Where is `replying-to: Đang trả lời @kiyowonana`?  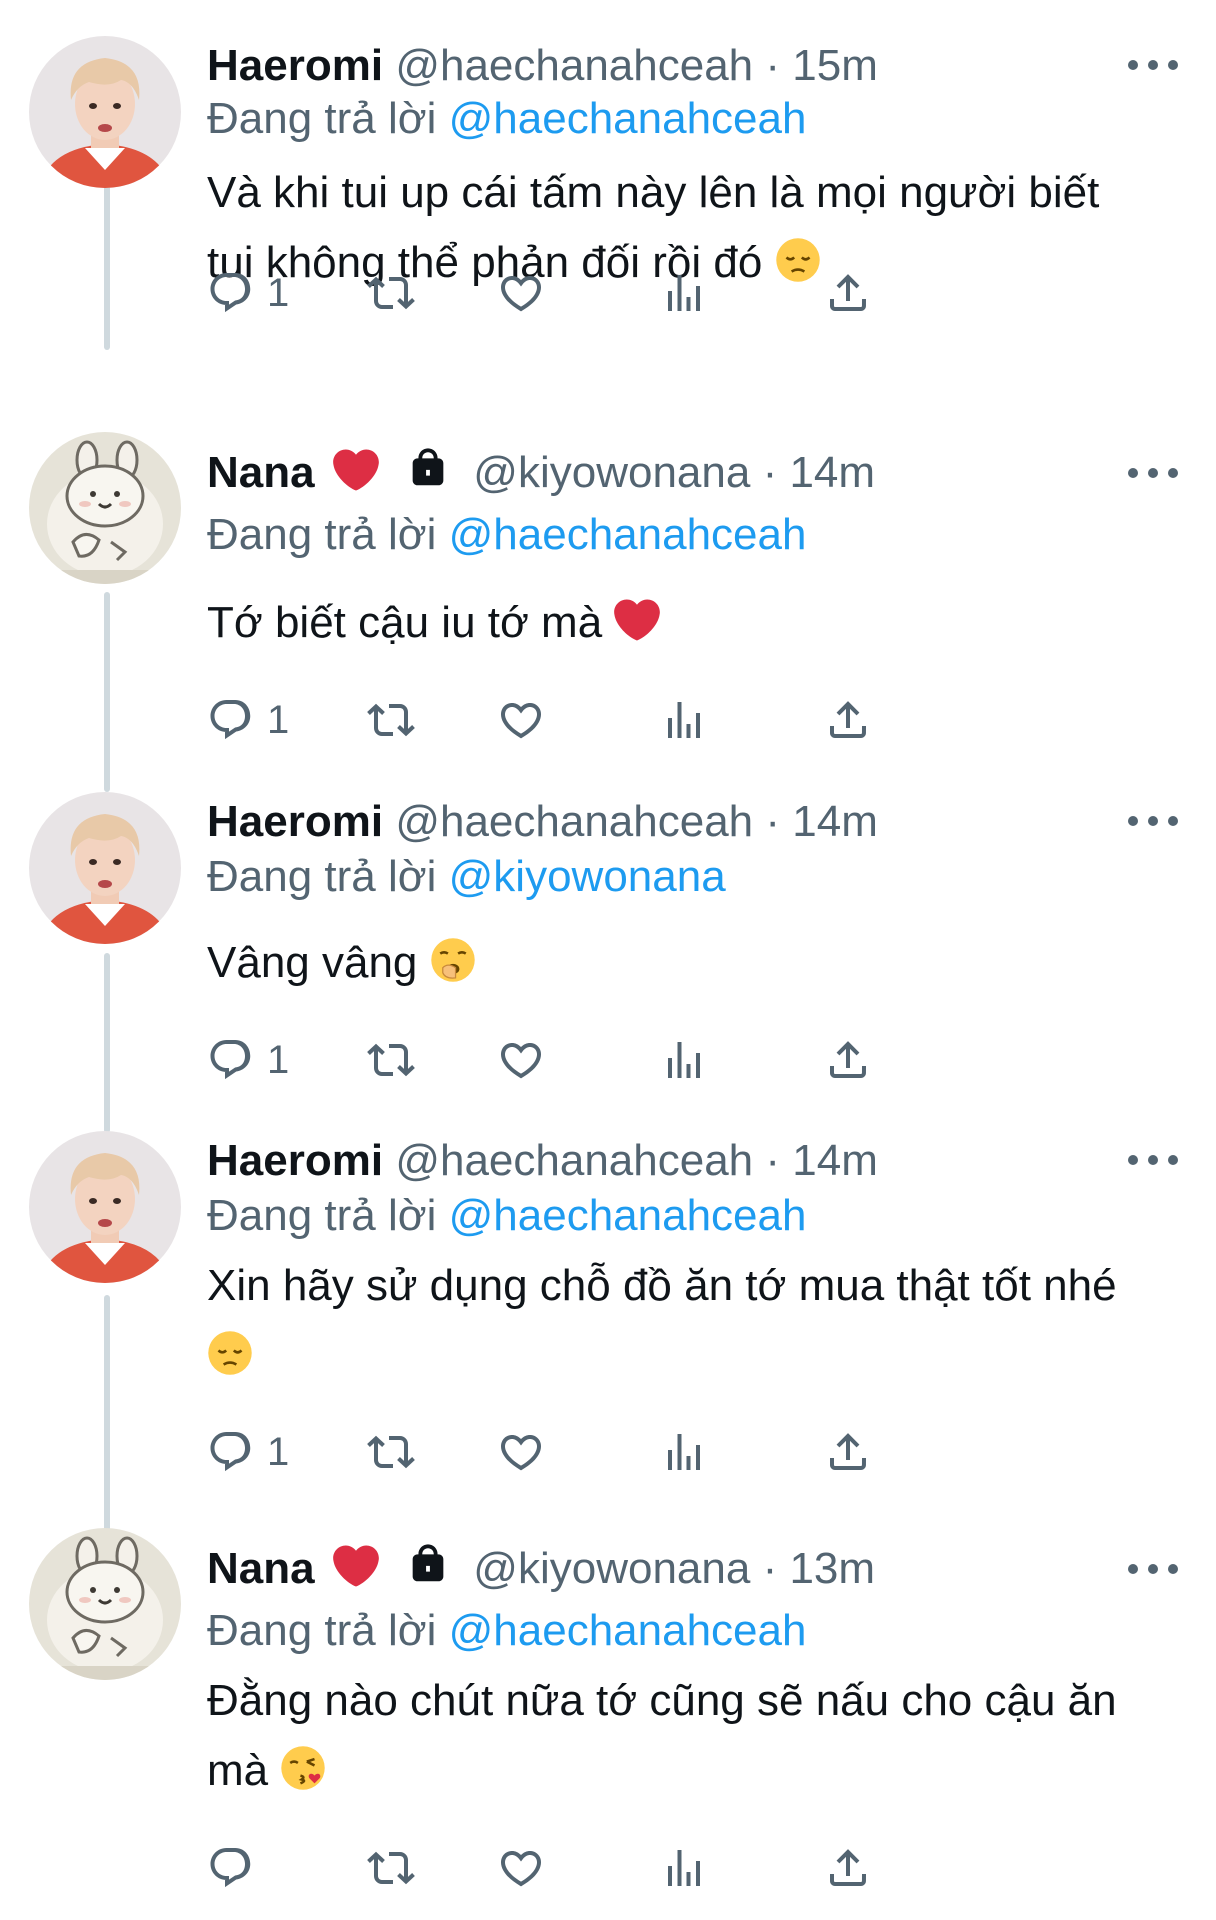 replying-to: Đang trả lời @kiyowonana is located at coordinates (466, 877).